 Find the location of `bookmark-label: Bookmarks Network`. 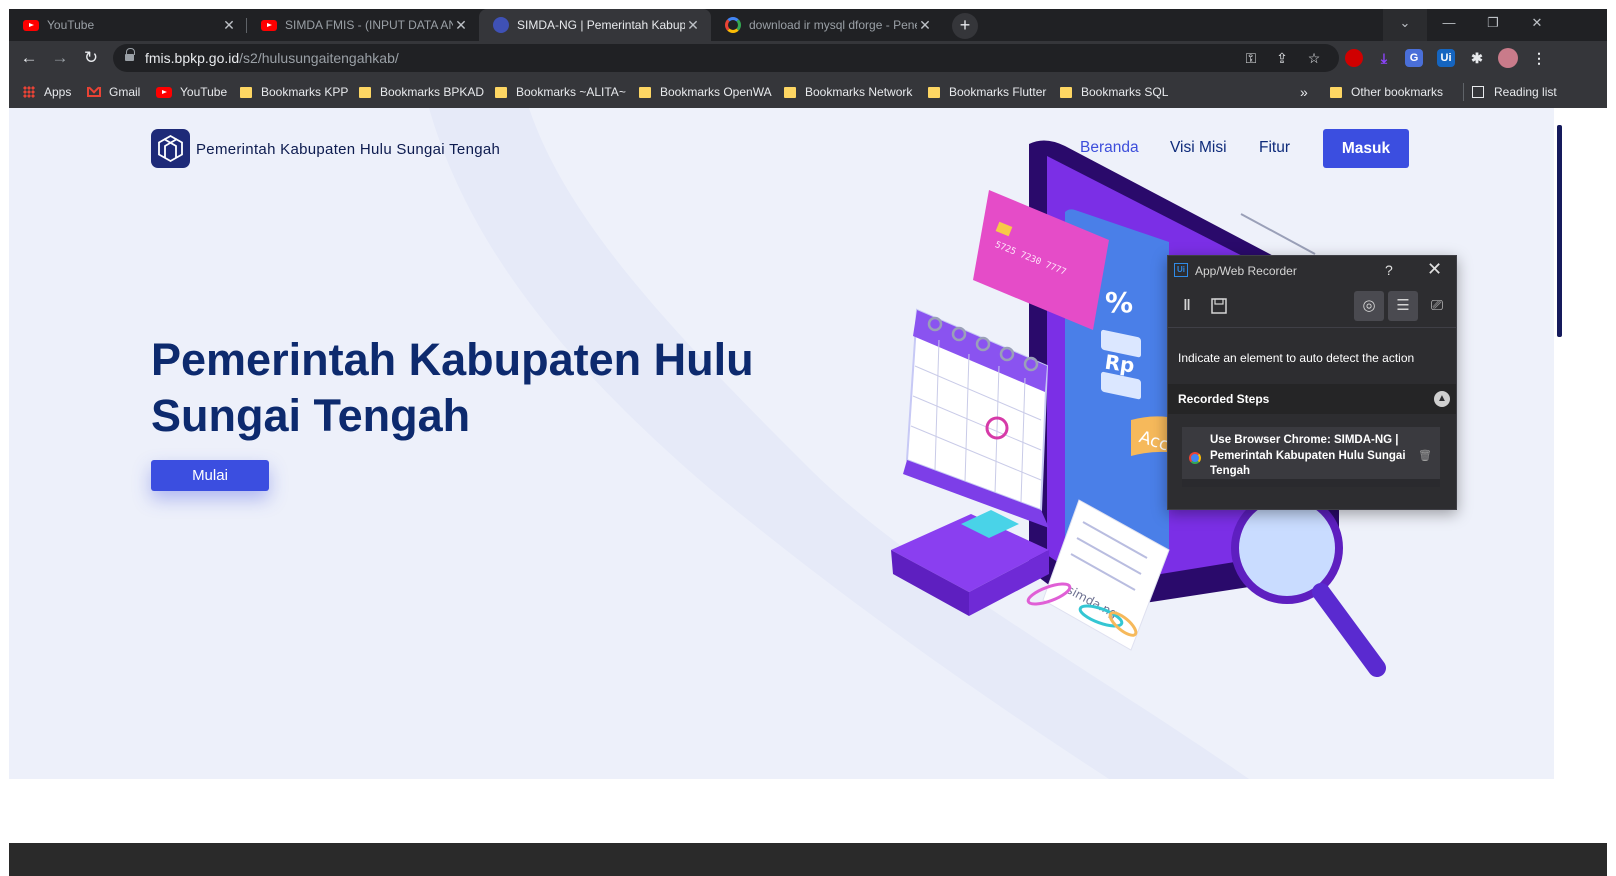

bookmark-label: Bookmarks Network is located at coordinates (859, 92).